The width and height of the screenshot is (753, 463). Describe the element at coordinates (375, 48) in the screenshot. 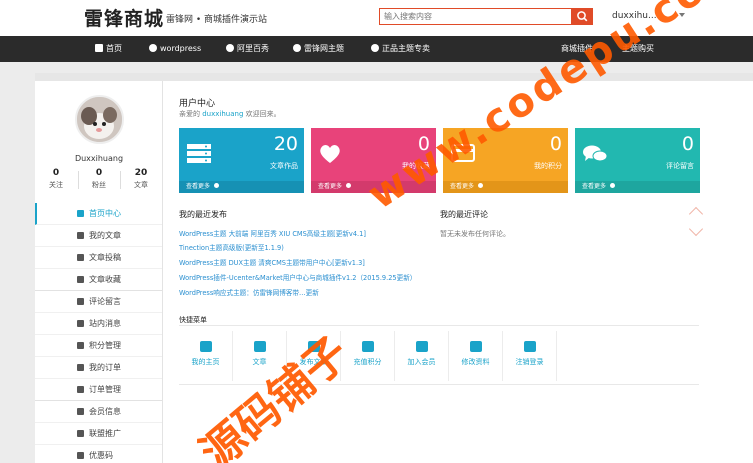

I see `check-circle-icon` at that location.